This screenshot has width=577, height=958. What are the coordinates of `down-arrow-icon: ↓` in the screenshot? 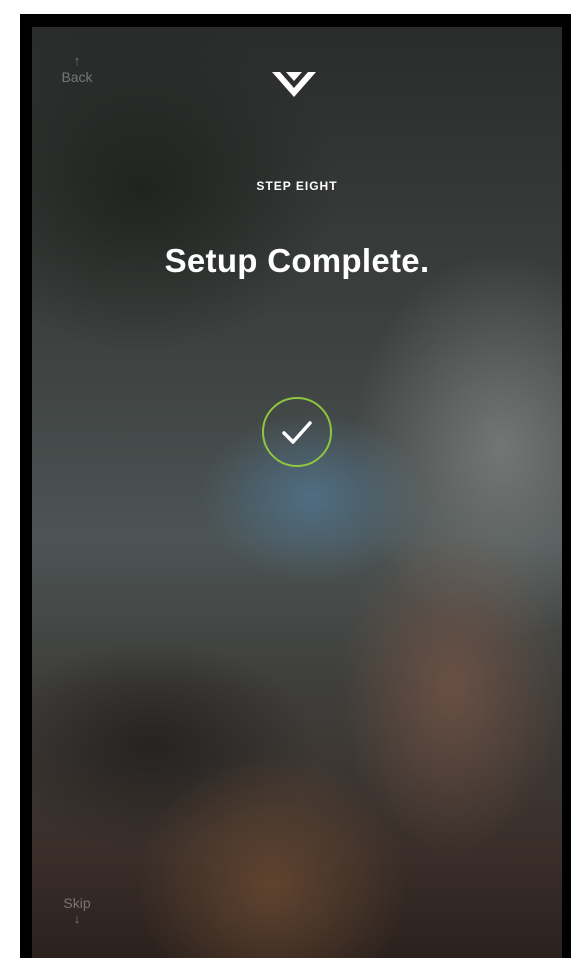 It's located at (77, 918).